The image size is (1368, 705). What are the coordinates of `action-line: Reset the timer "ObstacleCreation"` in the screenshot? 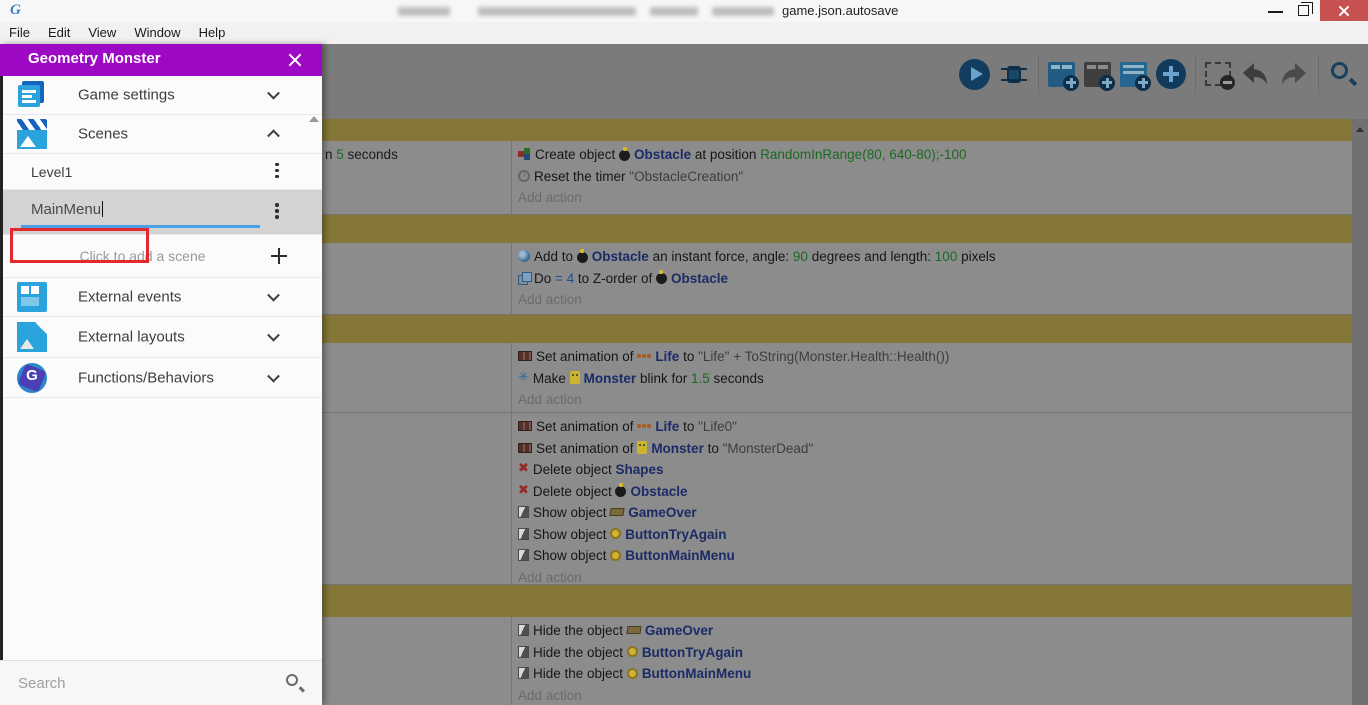 It's located at (935, 177).